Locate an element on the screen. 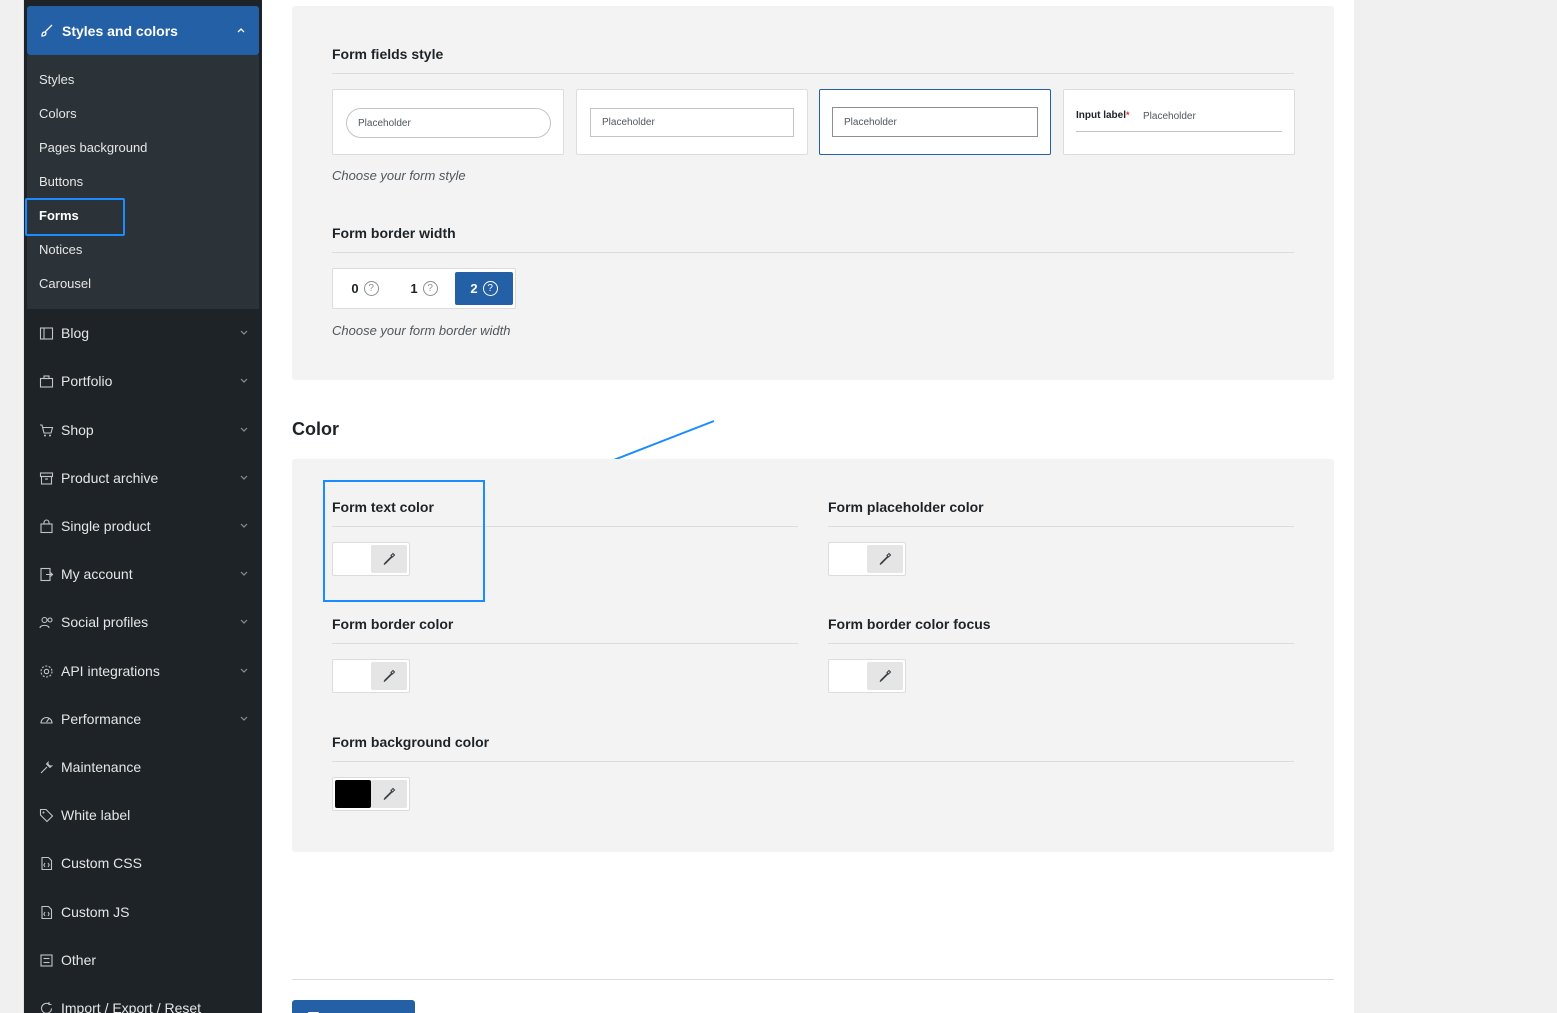 The height and width of the screenshot is (1013, 1557). sidebar-item-api-integrations: API integrations is located at coordinates (144, 671).